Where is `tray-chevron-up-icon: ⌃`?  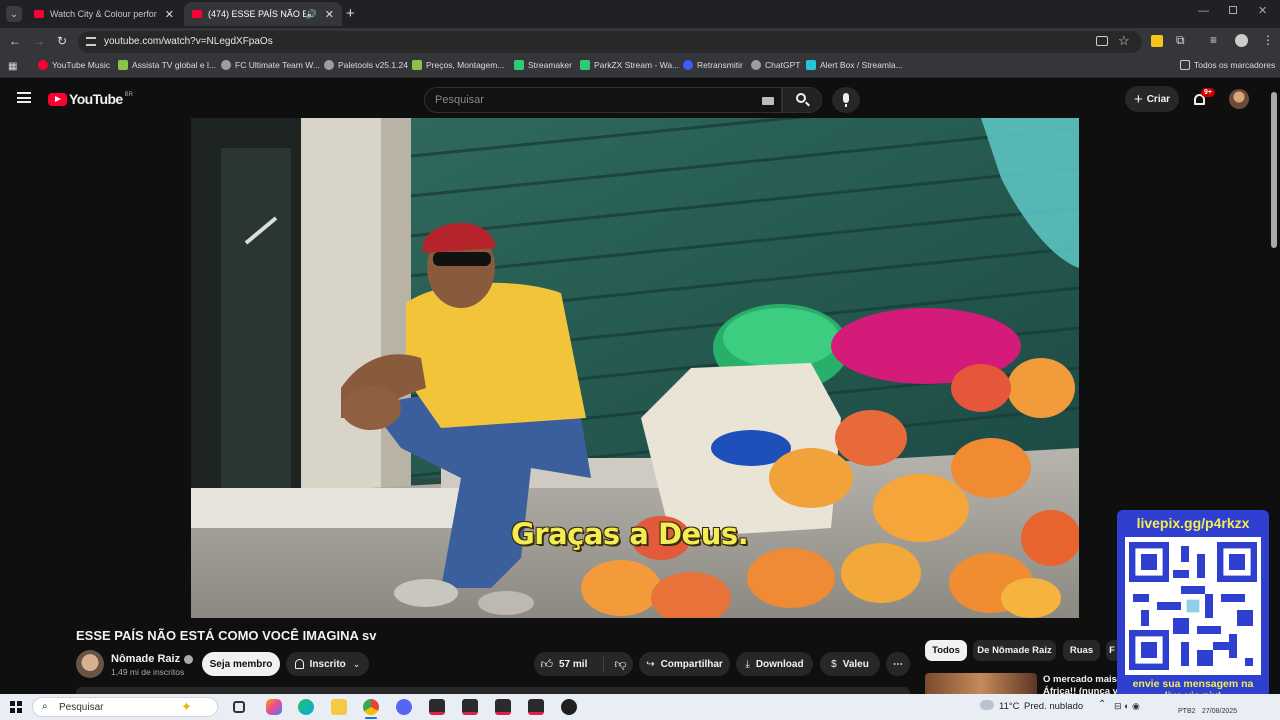
tray-chevron-up-icon: ⌃ is located at coordinates (1102, 704).